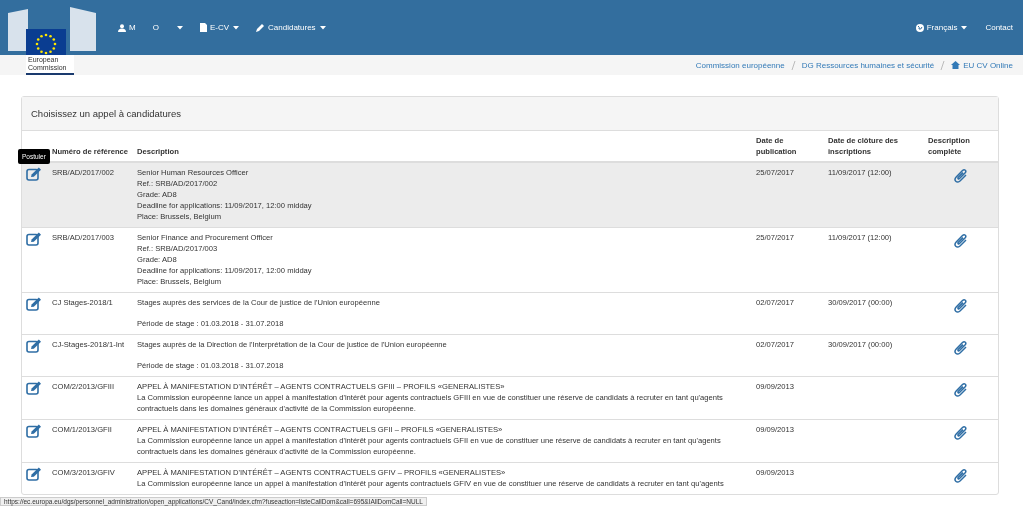  I want to click on nav-menu-item: Français, so click(941, 27).